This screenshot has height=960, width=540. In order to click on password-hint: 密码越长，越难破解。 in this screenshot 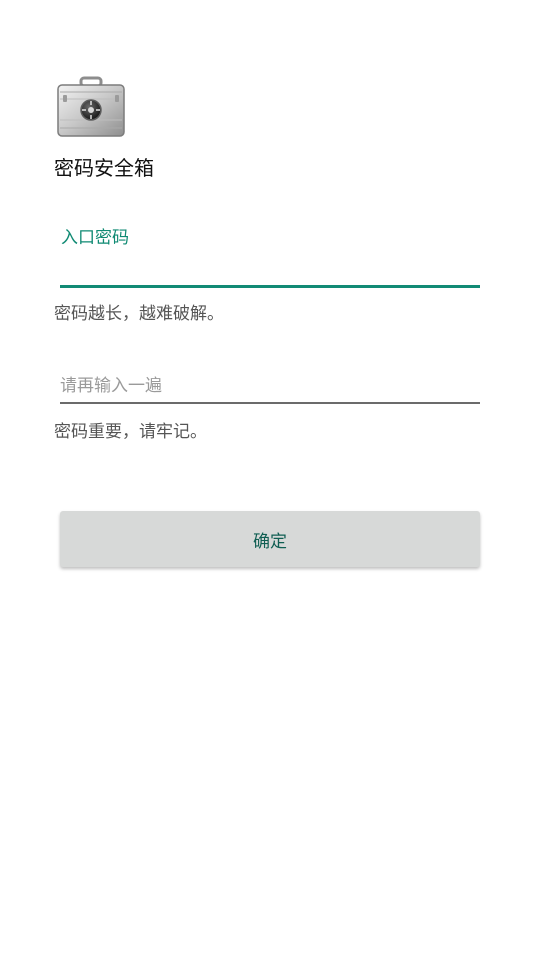, I will do `click(139, 314)`.